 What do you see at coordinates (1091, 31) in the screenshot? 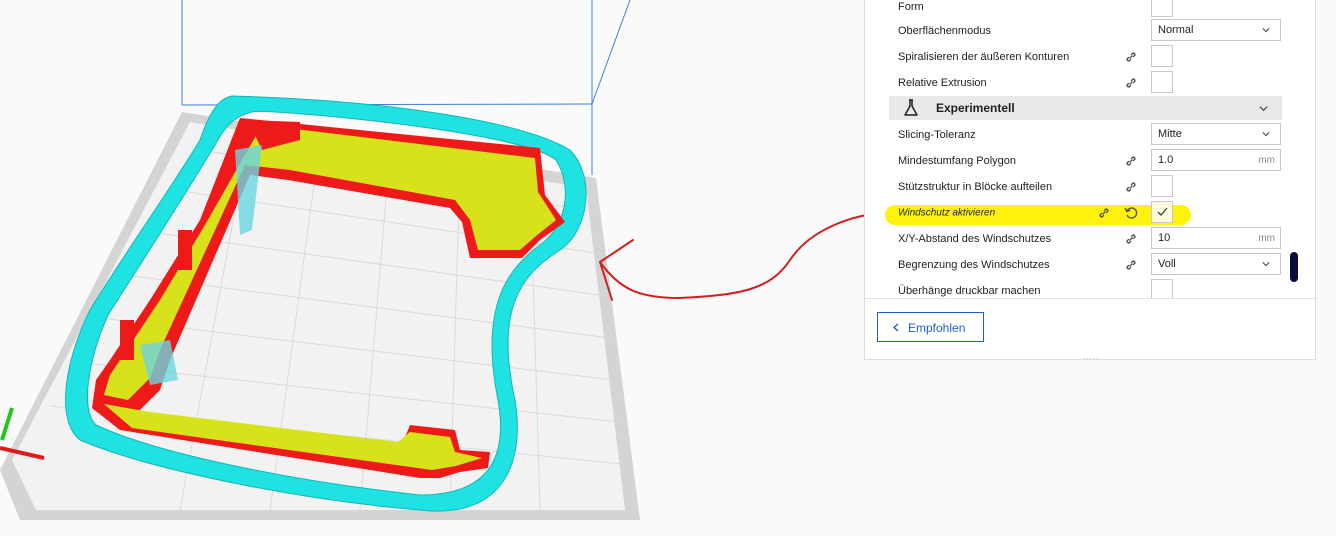
I see `setting-row-surface-mode: Oberflächenmodus Normal` at bounding box center [1091, 31].